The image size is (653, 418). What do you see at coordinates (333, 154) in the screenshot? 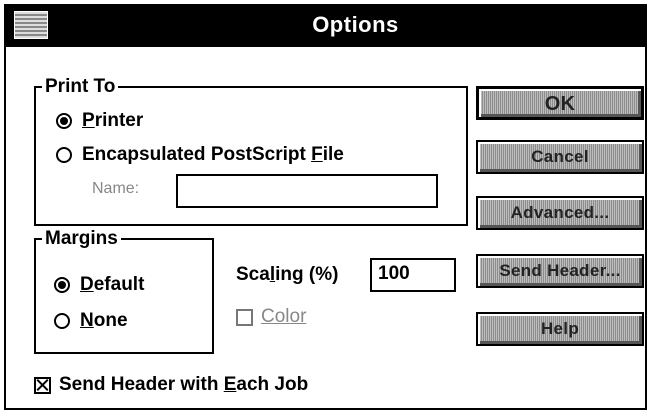
I see `eps-label-suffix: ile` at bounding box center [333, 154].